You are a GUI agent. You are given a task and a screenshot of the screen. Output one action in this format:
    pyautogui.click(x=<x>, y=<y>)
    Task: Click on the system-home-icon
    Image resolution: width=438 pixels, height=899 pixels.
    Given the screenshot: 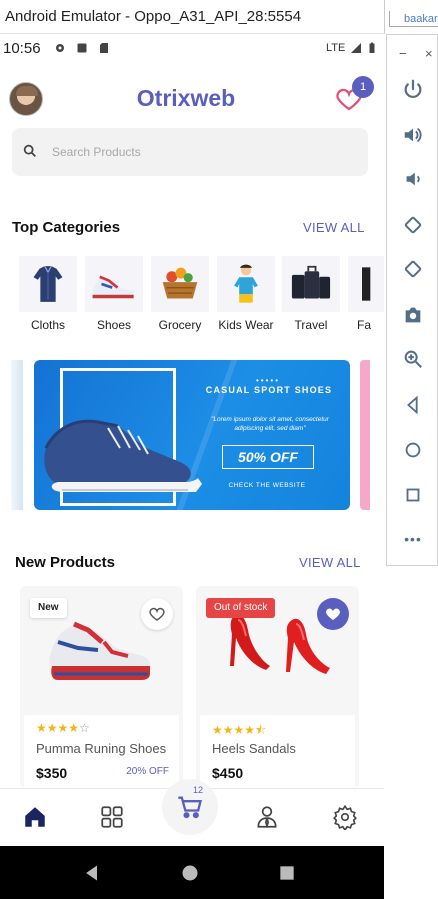 What is the action you would take?
    pyautogui.click(x=190, y=873)
    